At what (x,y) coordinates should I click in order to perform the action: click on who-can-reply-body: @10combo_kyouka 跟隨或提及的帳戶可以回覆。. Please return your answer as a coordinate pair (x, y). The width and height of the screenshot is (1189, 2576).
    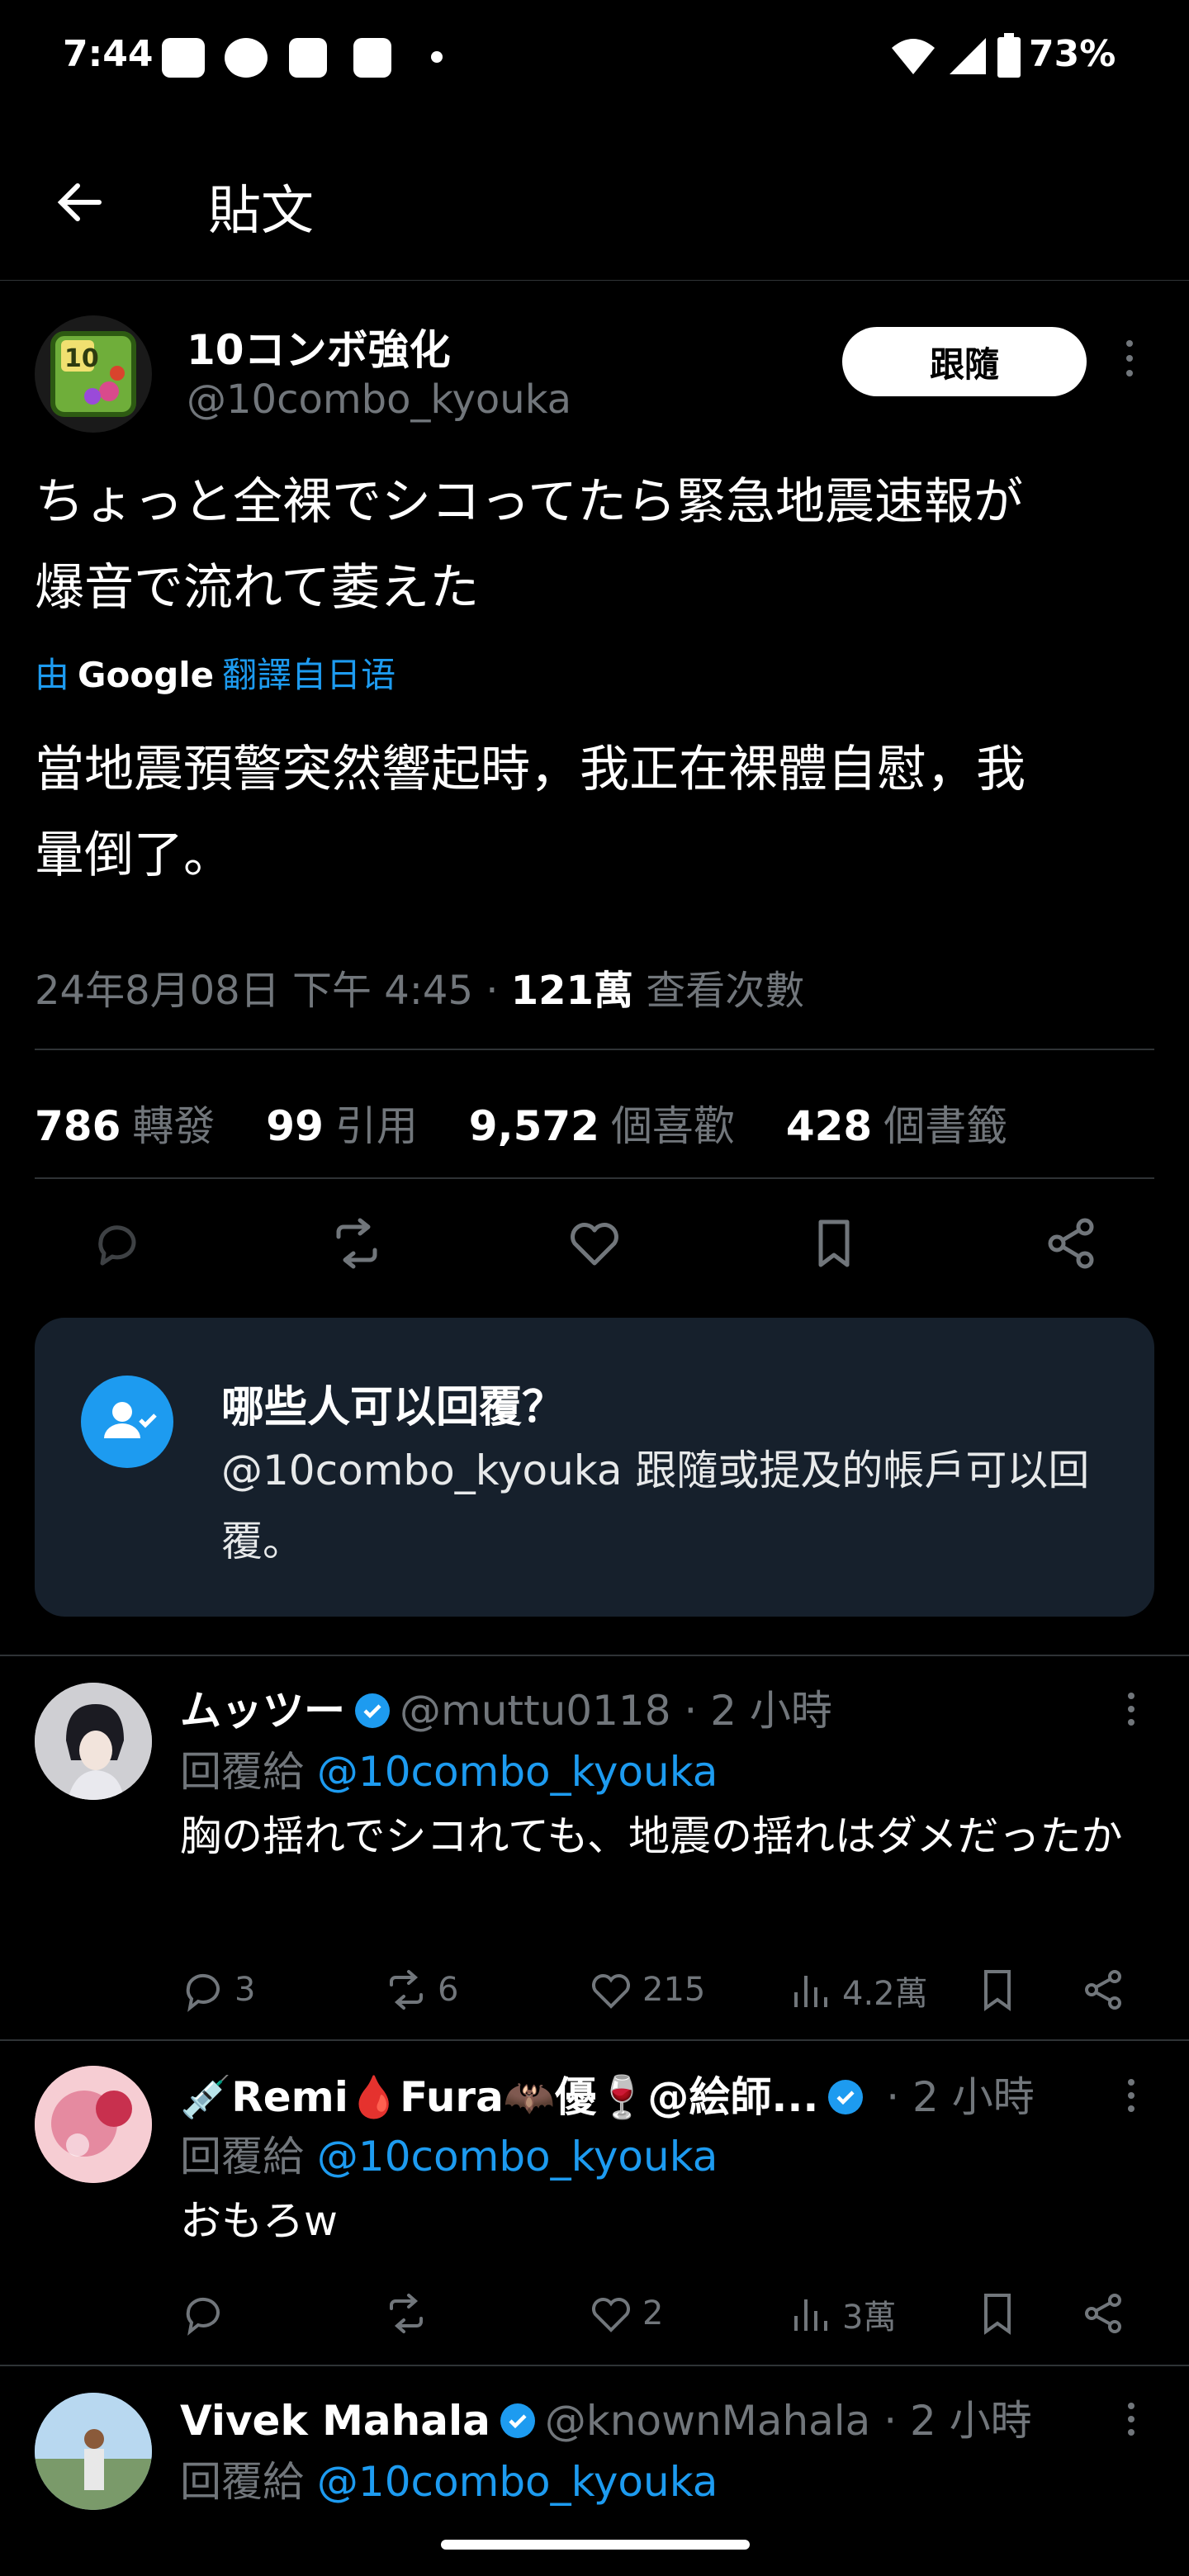
    Looking at the image, I should click on (655, 1506).